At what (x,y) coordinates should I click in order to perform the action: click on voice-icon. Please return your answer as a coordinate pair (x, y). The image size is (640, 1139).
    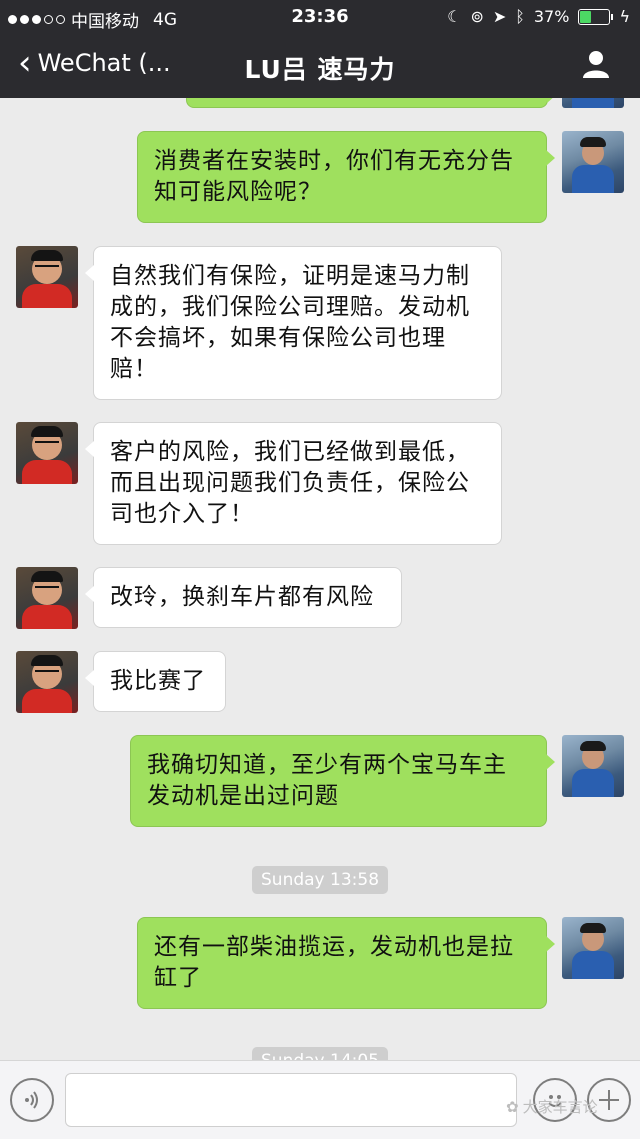
    Looking at the image, I should click on (32, 1100).